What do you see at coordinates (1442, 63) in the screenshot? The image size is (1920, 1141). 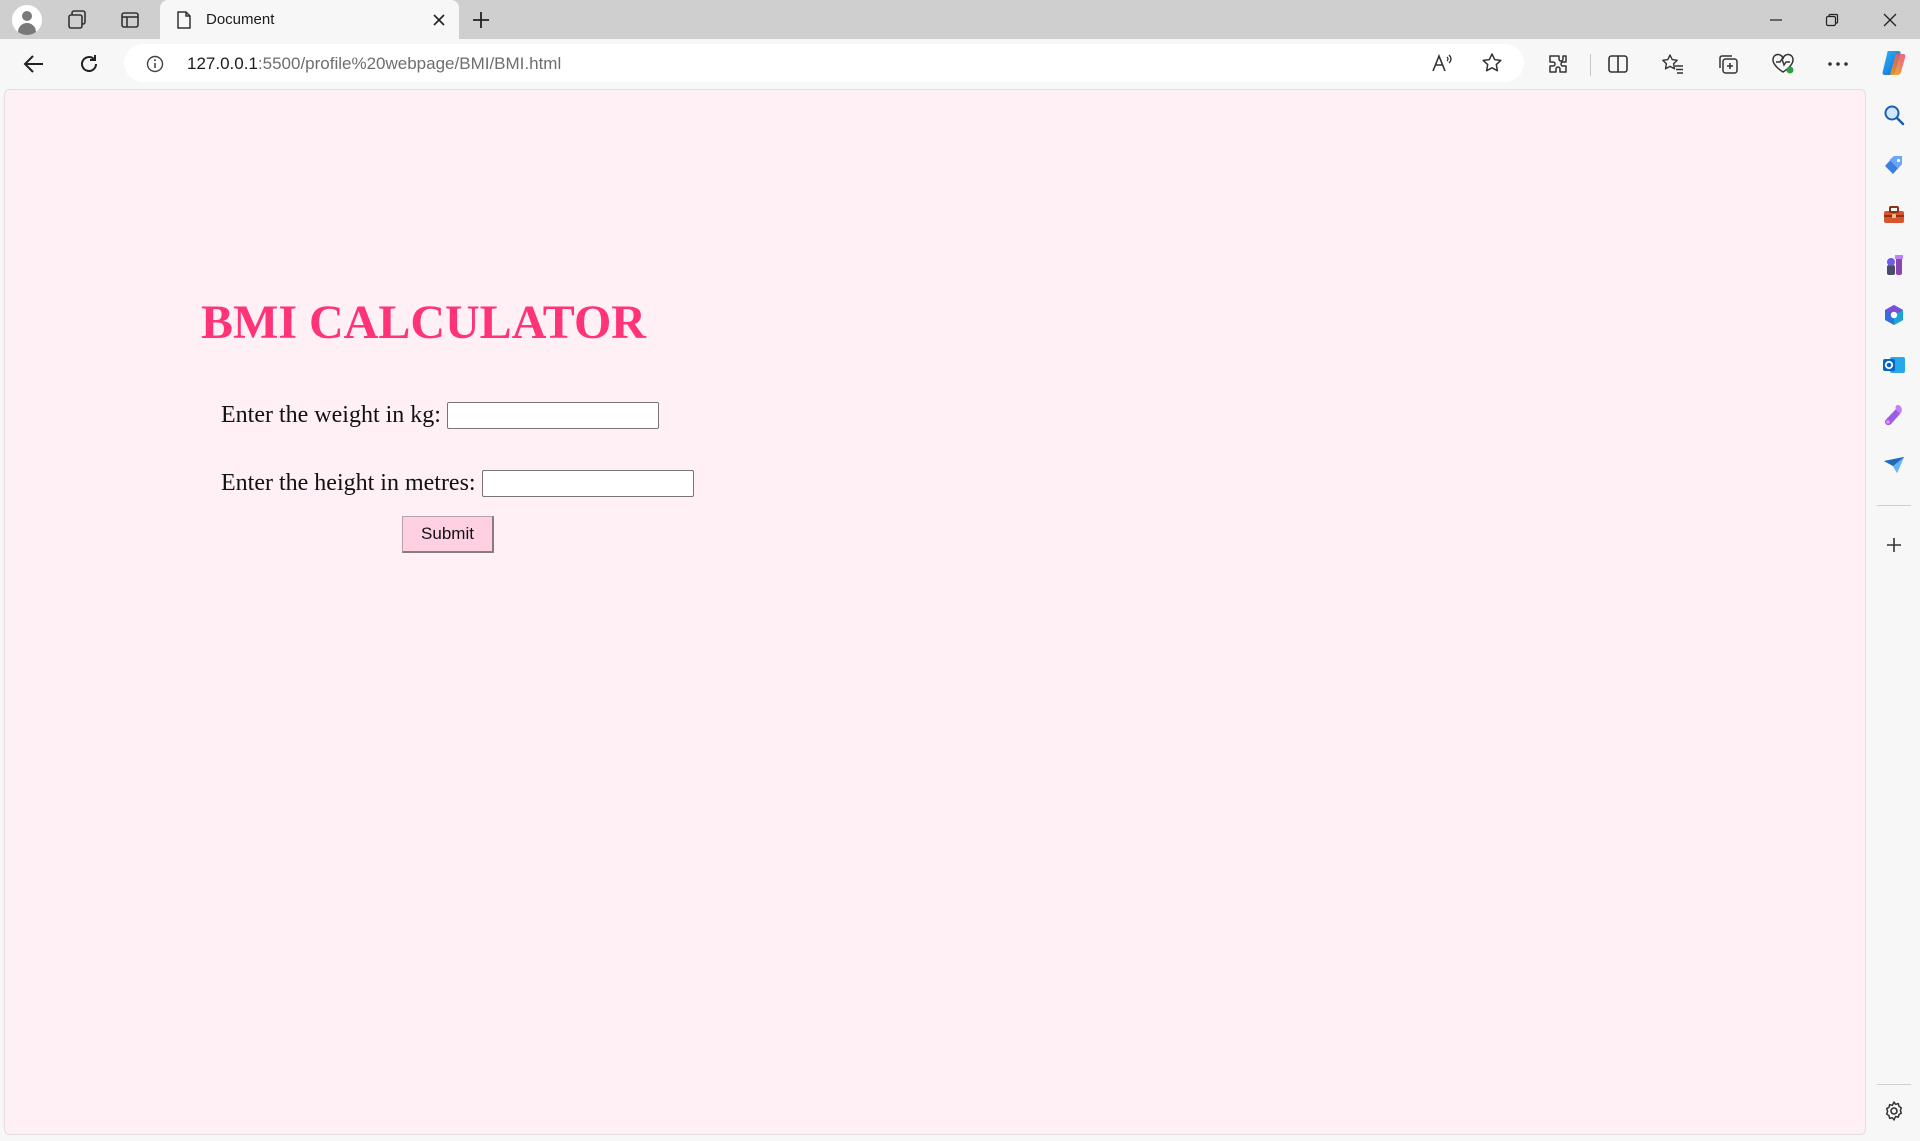 I see `read-aloud-icon` at bounding box center [1442, 63].